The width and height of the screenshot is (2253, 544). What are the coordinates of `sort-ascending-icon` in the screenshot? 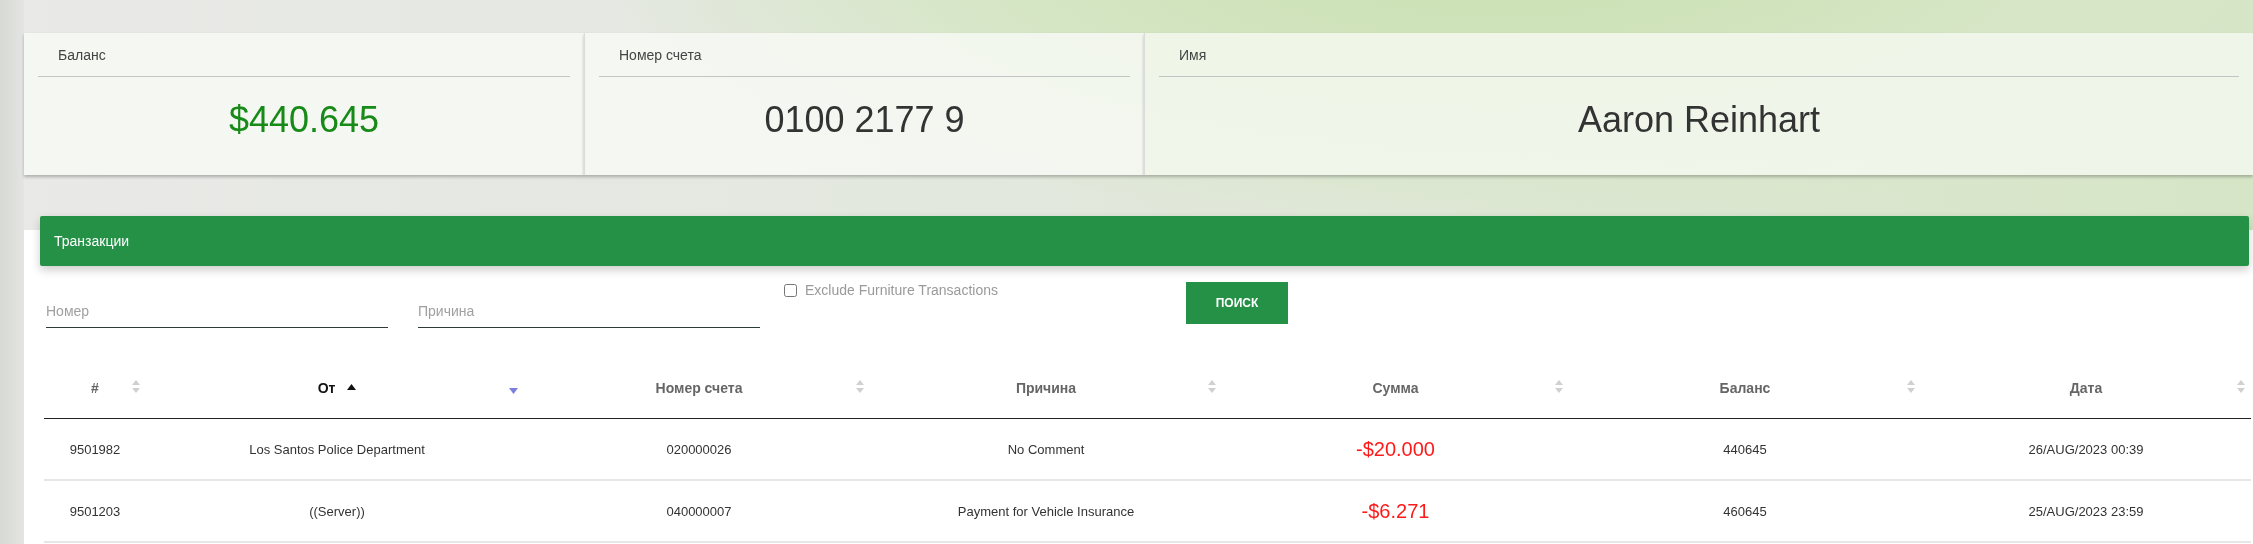 It's located at (352, 387).